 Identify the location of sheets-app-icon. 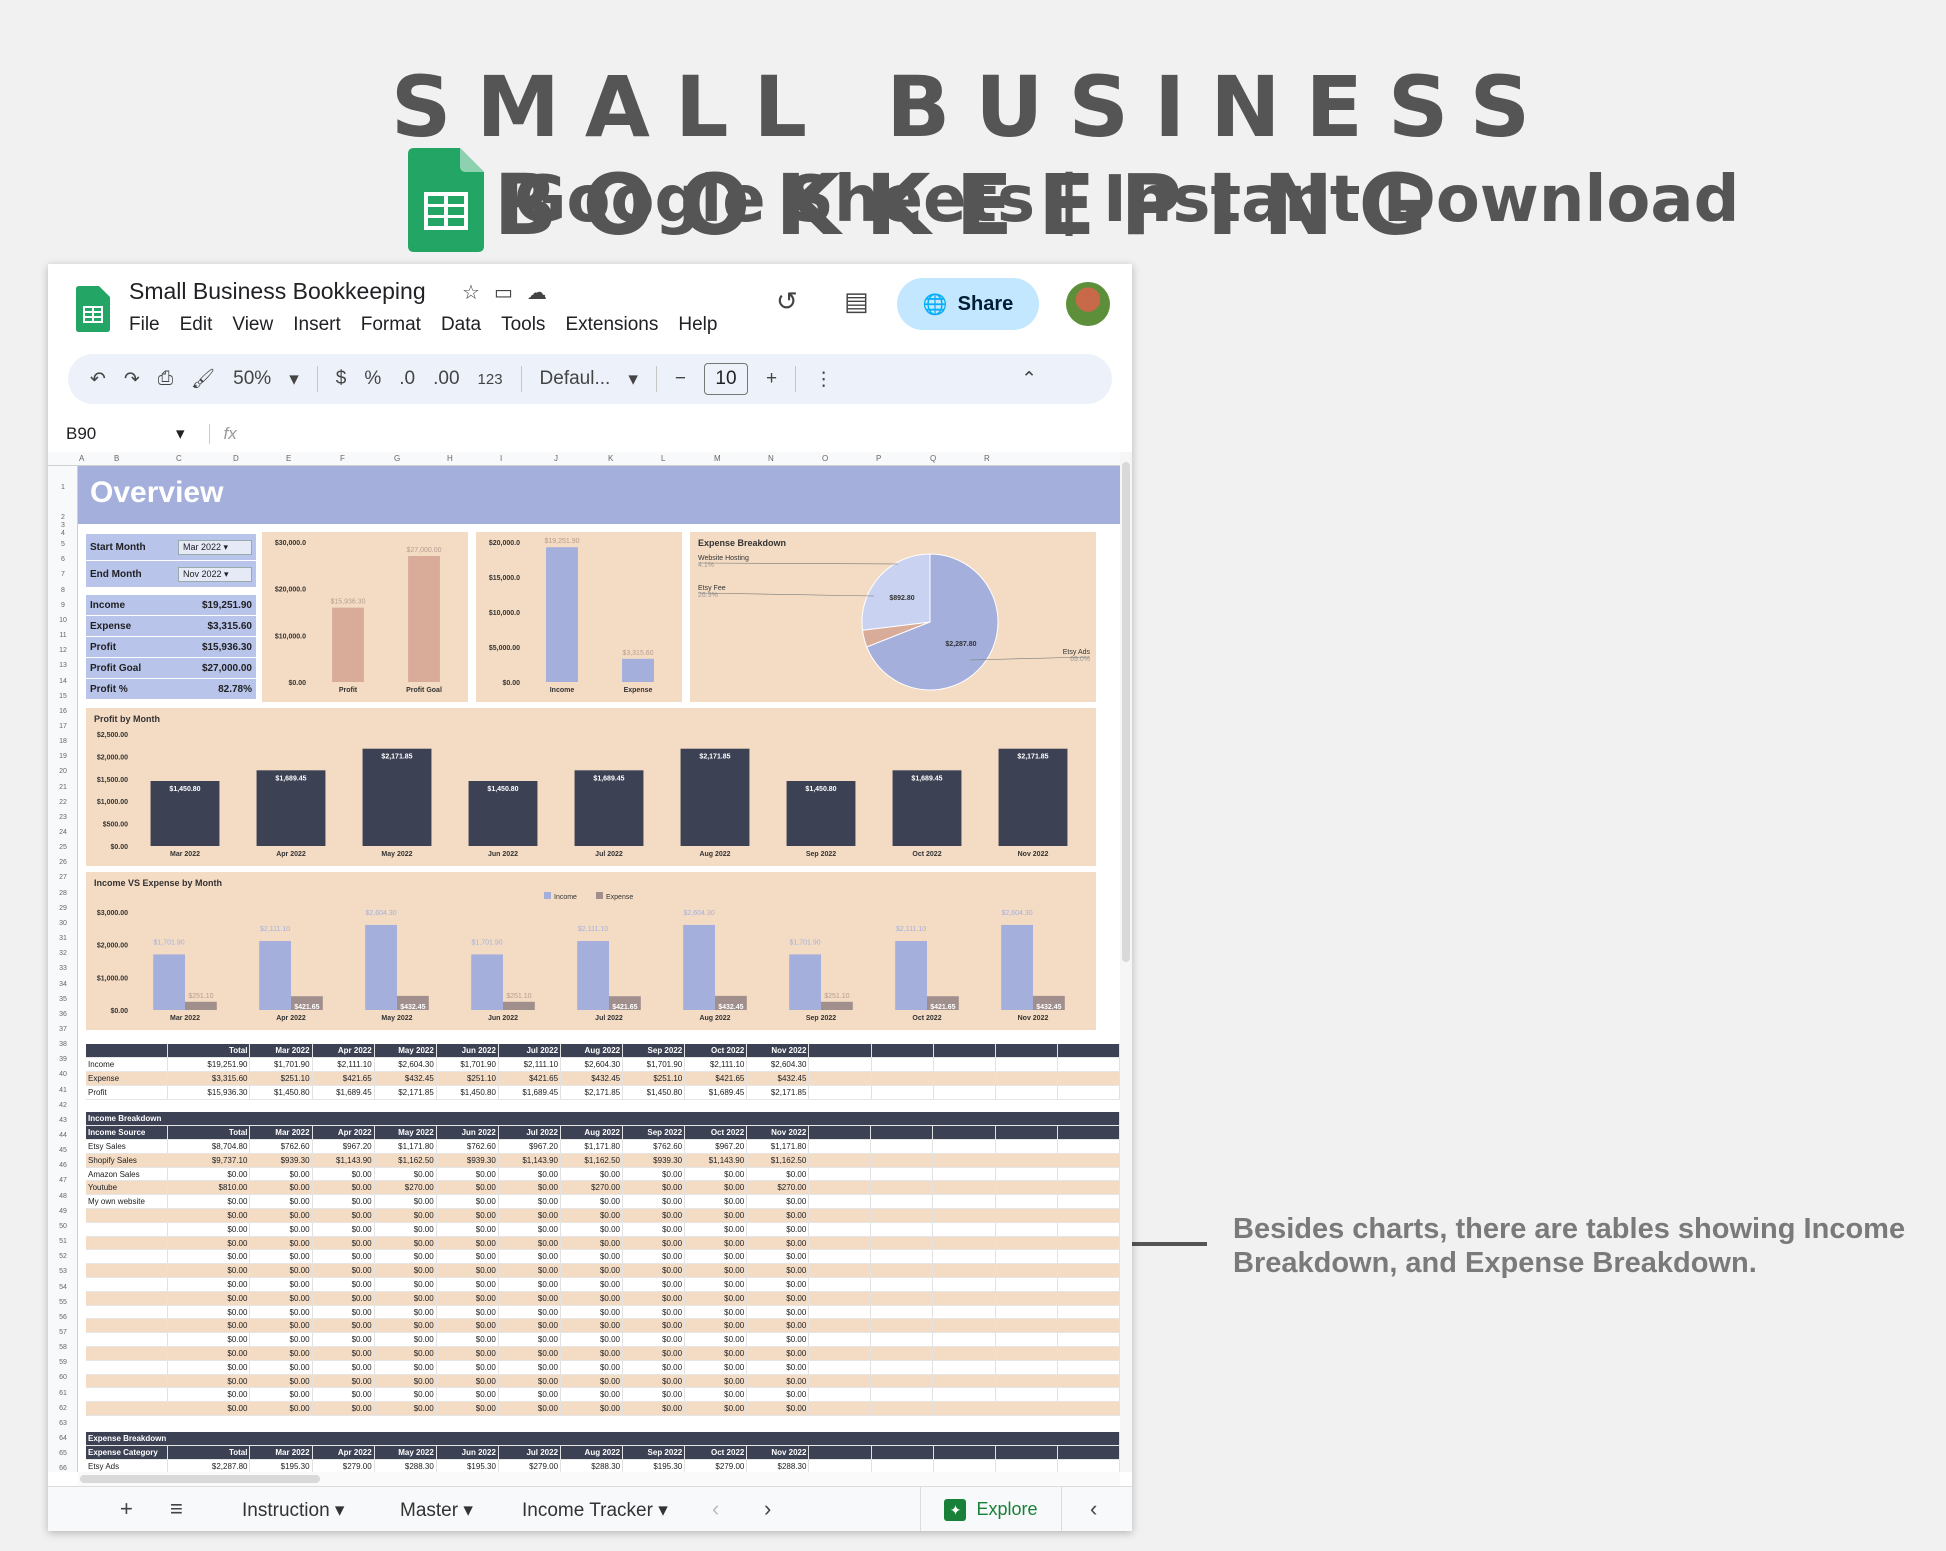
(93, 309).